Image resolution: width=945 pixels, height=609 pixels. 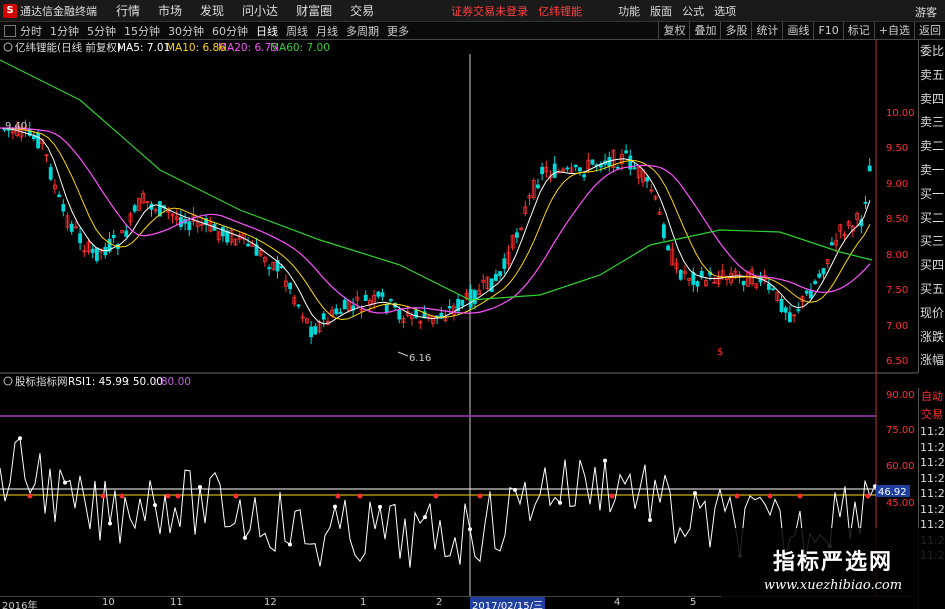 I want to click on date-label: 1, so click(x=363, y=602).